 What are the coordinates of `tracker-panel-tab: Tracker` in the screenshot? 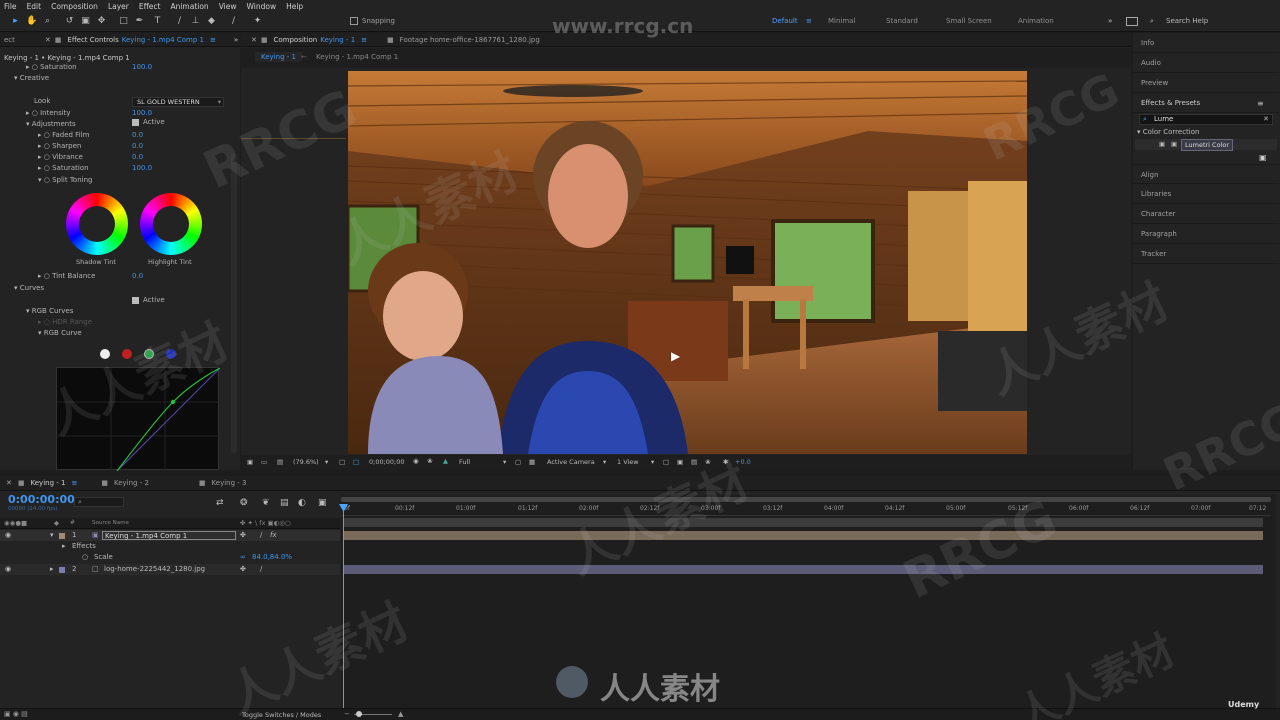 It's located at (1206, 254).